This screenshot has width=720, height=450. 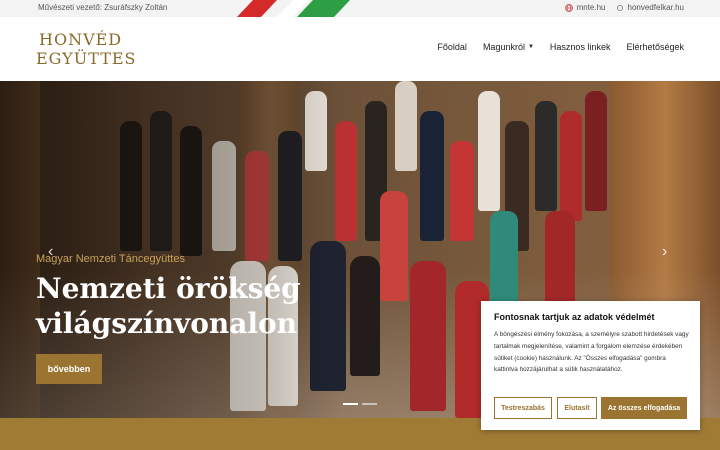 I want to click on honvedfelkar-link: honvedfelkar.hu, so click(x=650, y=7).